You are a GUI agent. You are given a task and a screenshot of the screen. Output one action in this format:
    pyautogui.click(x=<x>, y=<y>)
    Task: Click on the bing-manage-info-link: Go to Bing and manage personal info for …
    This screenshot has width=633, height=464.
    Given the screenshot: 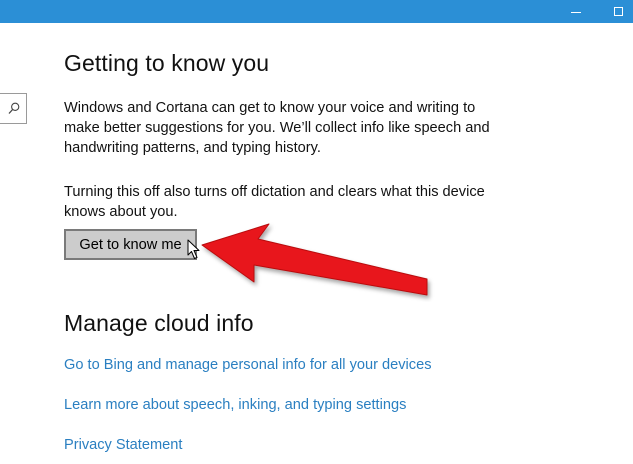 What is the action you would take?
    pyautogui.click(x=248, y=365)
    